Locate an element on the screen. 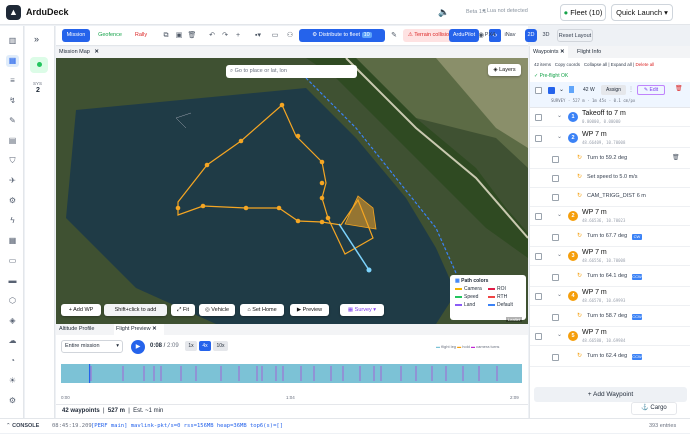 The height and width of the screenshot is (434, 690). home-marker is located at coordinates (369, 270).